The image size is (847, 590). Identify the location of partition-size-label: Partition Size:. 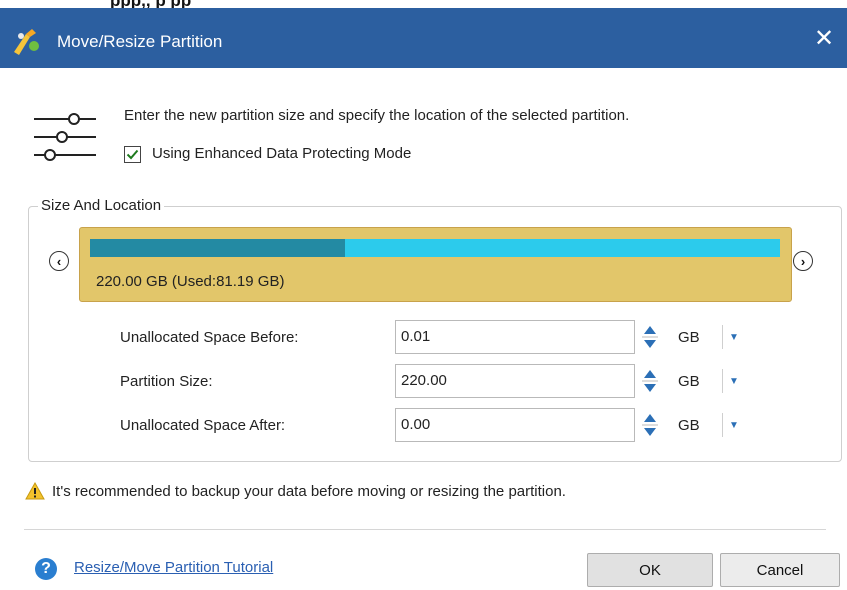
(166, 381).